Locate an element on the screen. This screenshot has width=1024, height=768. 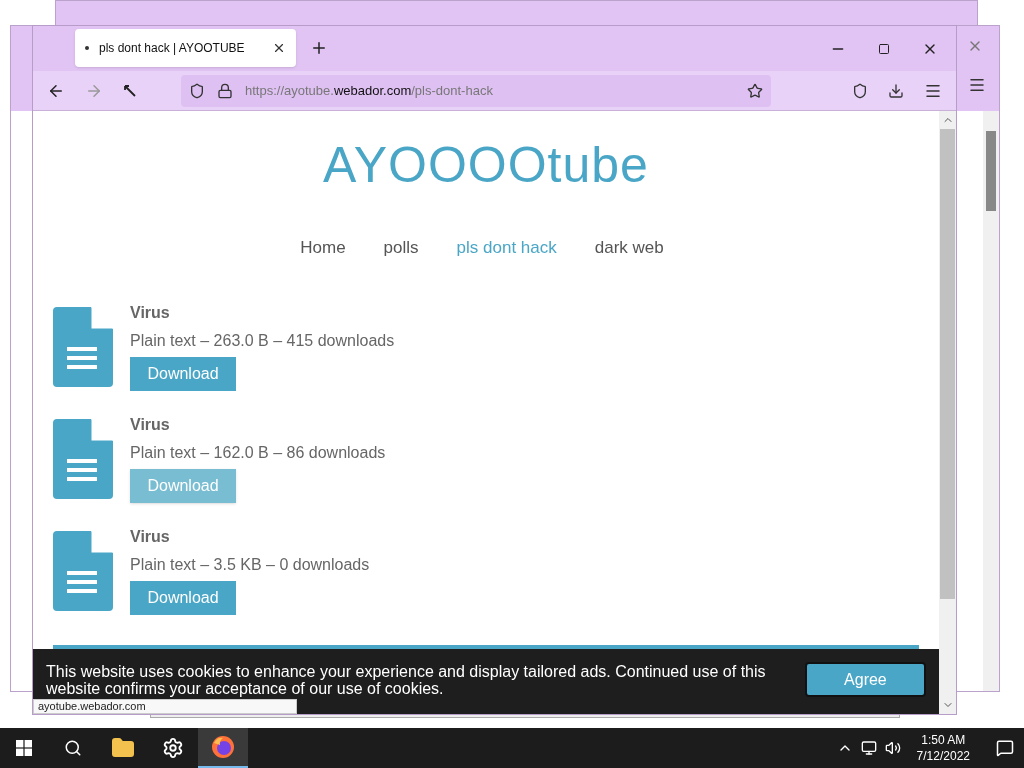
clock-date: 7/12/2022 is located at coordinates (943, 756).